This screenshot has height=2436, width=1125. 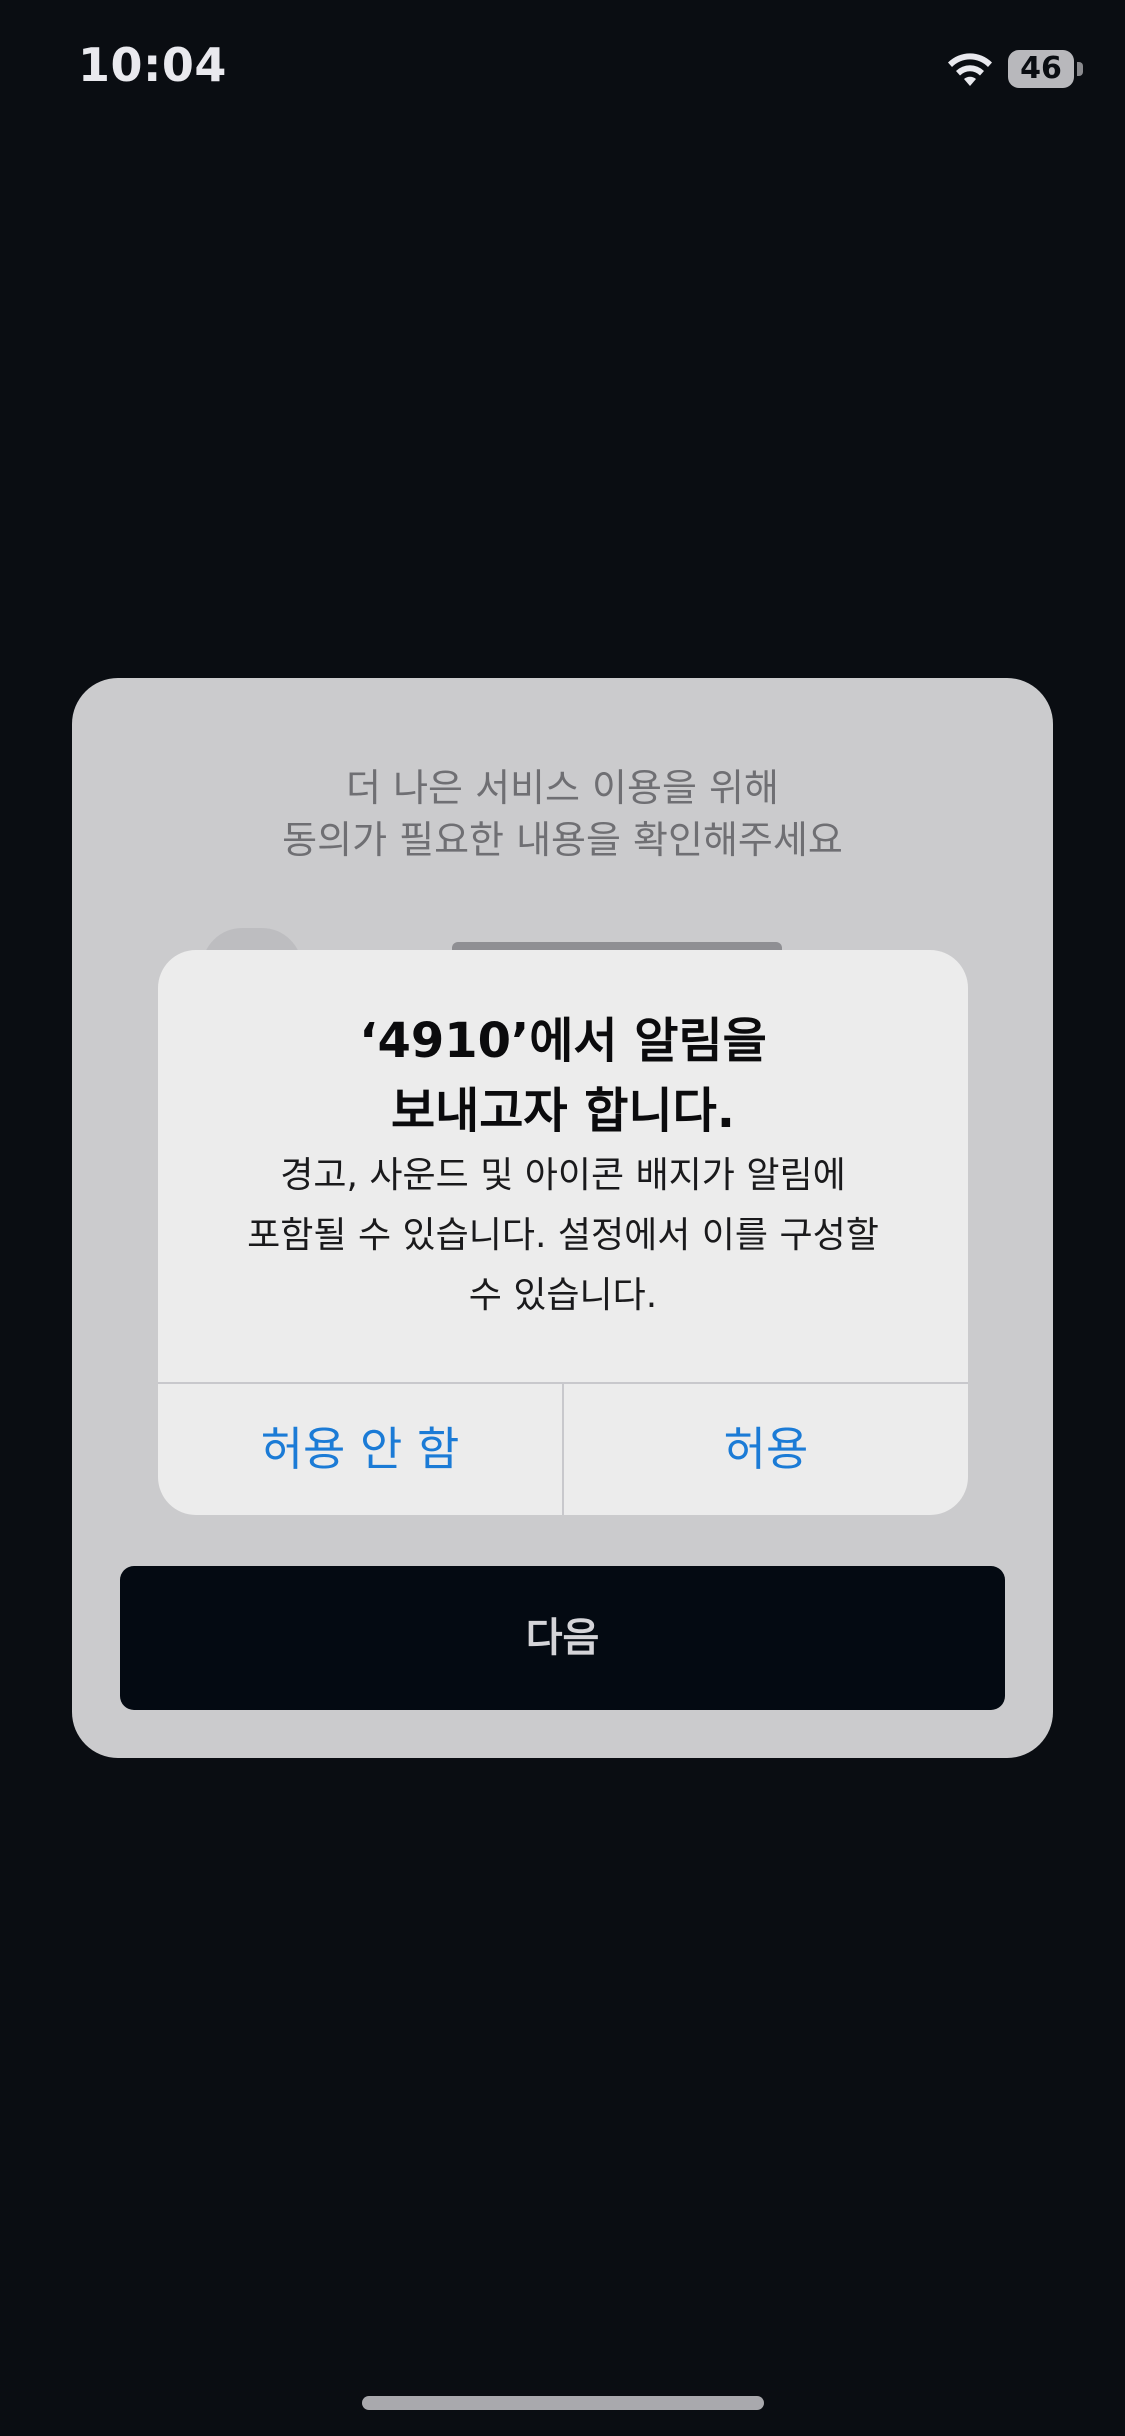 I want to click on alert-message-line-2: 포함될 수 있습니다. 설정에서 이를 구성할, so click(x=563, y=1235).